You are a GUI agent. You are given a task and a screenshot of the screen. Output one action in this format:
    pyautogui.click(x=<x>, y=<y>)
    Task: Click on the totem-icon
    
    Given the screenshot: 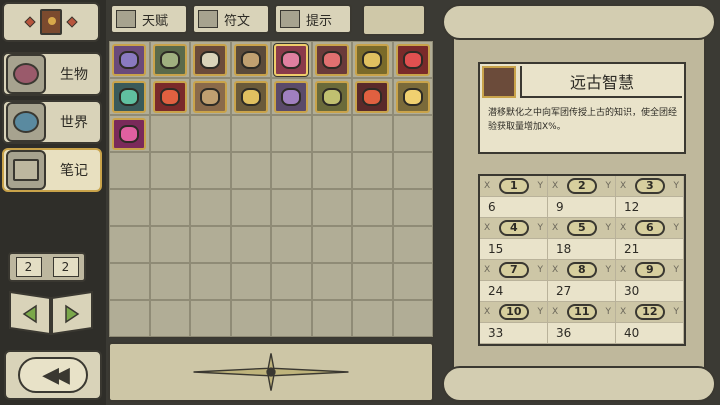 What is the action you would take?
    pyautogui.click(x=412, y=59)
    